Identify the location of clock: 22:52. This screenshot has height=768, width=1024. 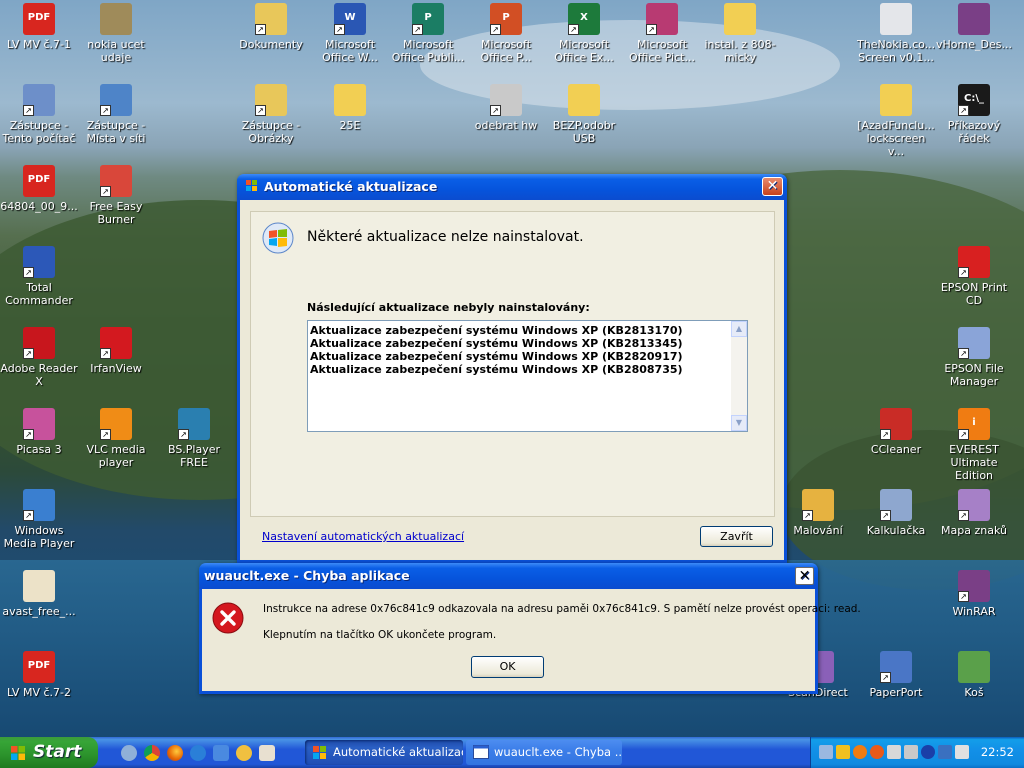
(997, 752).